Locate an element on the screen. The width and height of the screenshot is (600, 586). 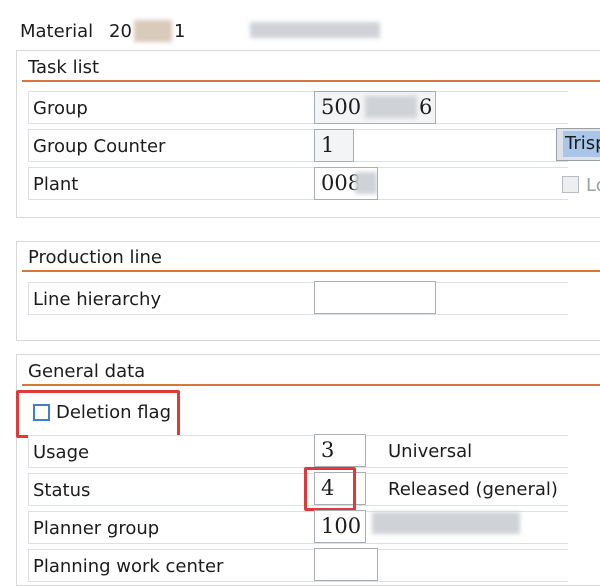
plant-field: 008 is located at coordinates (346, 183).